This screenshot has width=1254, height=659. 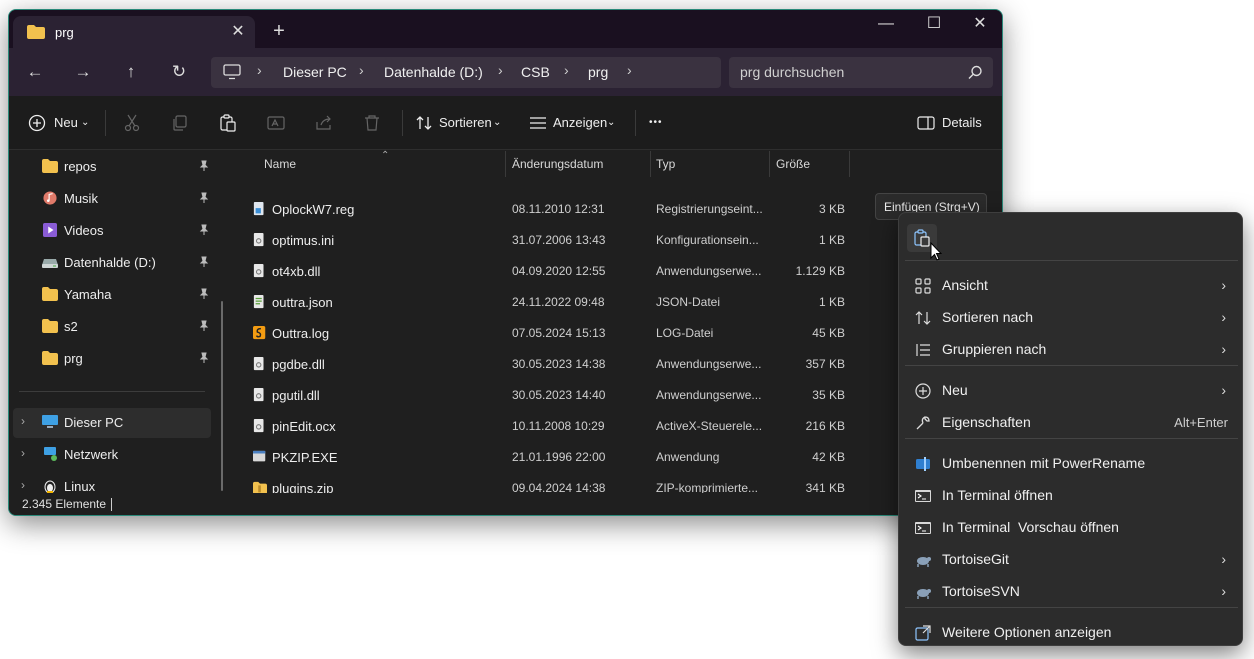 I want to click on tab-prg: prg ✕, so click(x=134, y=32).